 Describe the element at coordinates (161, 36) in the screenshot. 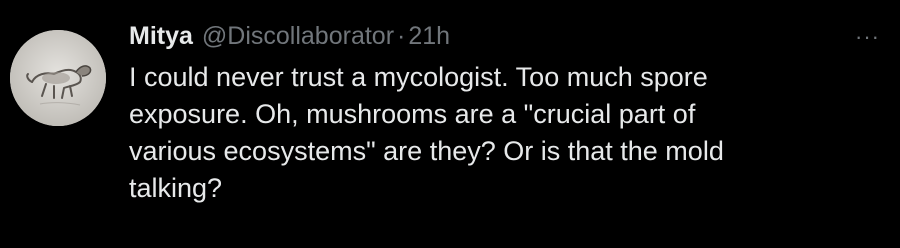

I see `author-name: Mitya` at that location.